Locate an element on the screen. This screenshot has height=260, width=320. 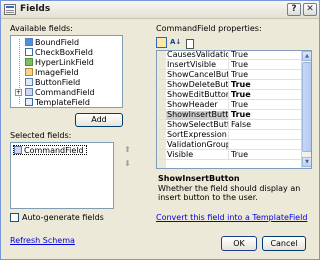
scroll-up-icon: ▲ is located at coordinates (306, 56).